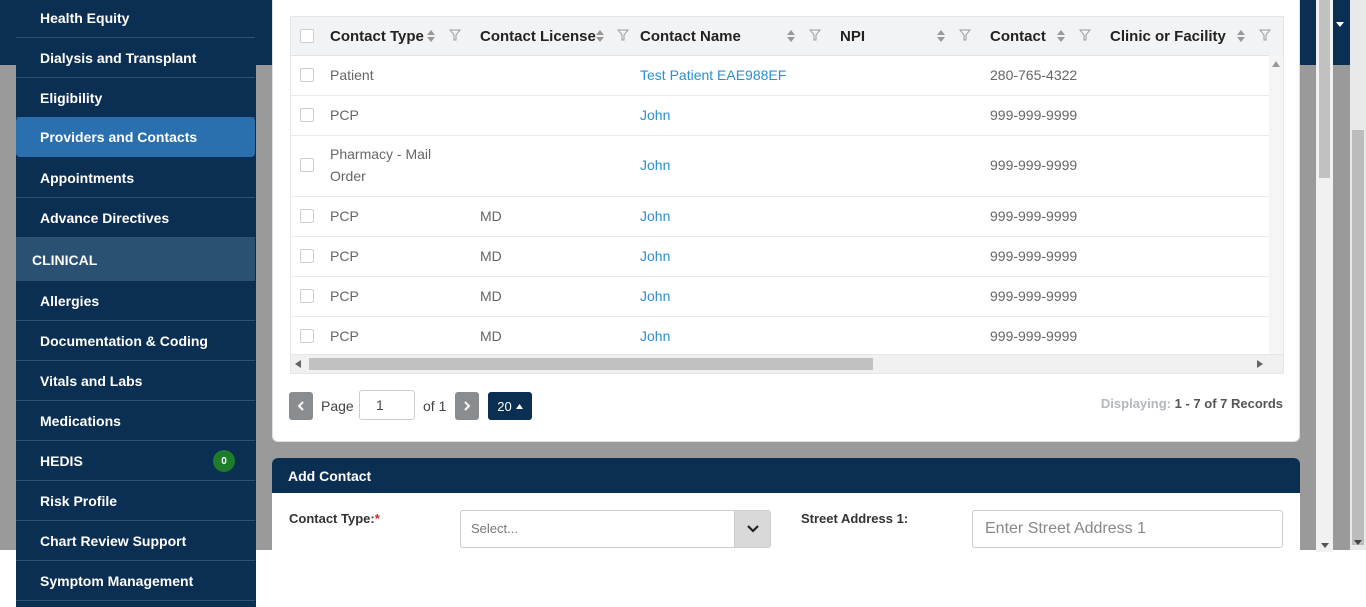 The image size is (1366, 607). Describe the element at coordinates (135, 461) in the screenshot. I see `sidebar-item-hedis: HEDIS 0` at that location.